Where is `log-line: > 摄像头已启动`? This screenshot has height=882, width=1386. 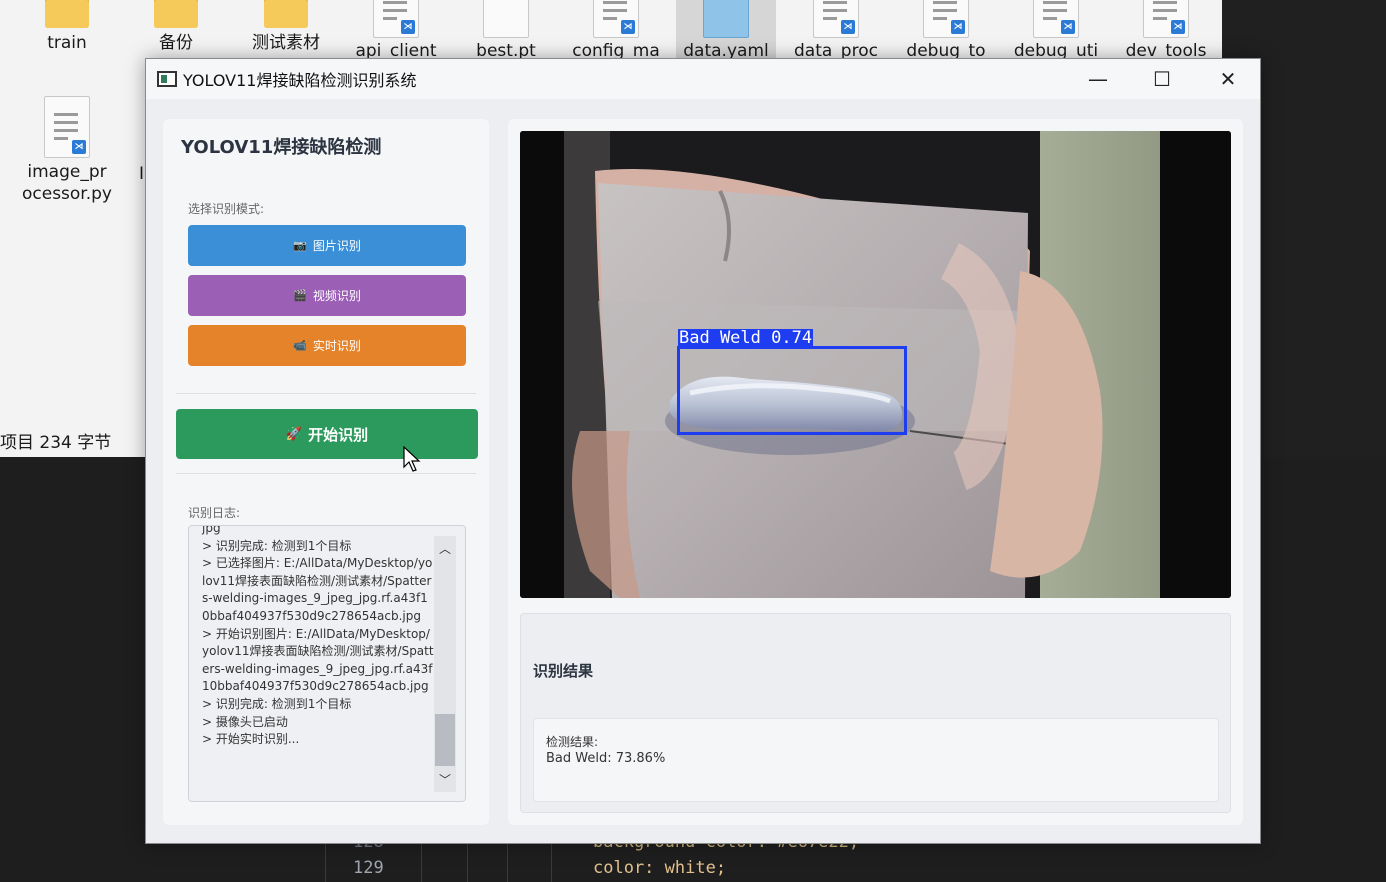 log-line: > 摄像头已启动 is located at coordinates (245, 721).